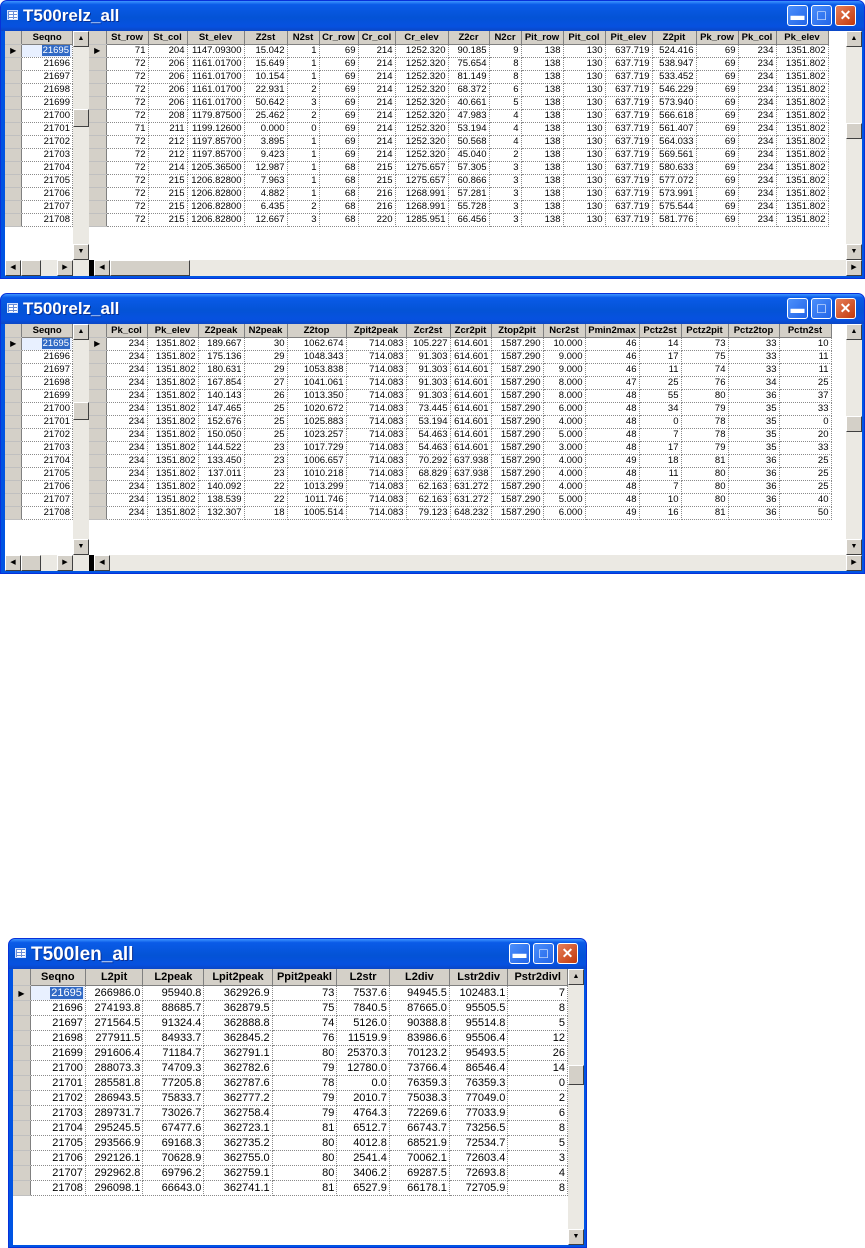 This screenshot has height=1248, width=865. I want to click on table-cell: 60.866, so click(469, 181).